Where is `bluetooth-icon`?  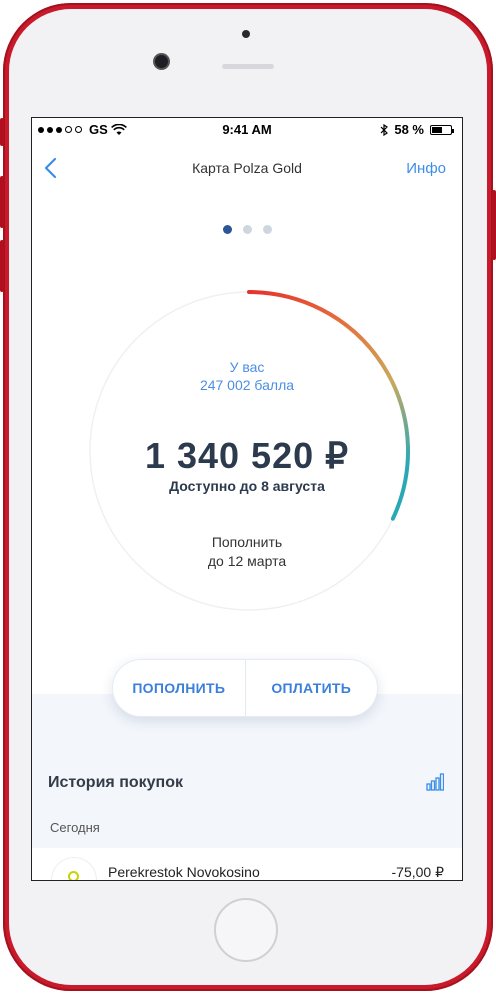
bluetooth-icon is located at coordinates (384, 129).